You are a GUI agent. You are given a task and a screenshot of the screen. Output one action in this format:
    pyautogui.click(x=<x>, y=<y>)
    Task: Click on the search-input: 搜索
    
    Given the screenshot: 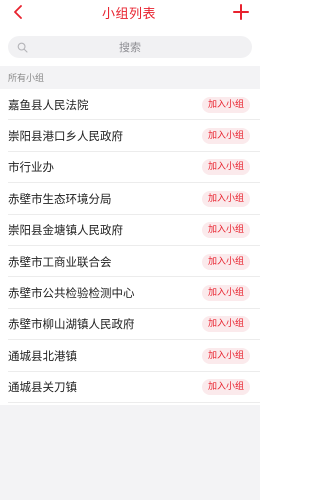 What is the action you would take?
    pyautogui.click(x=130, y=47)
    